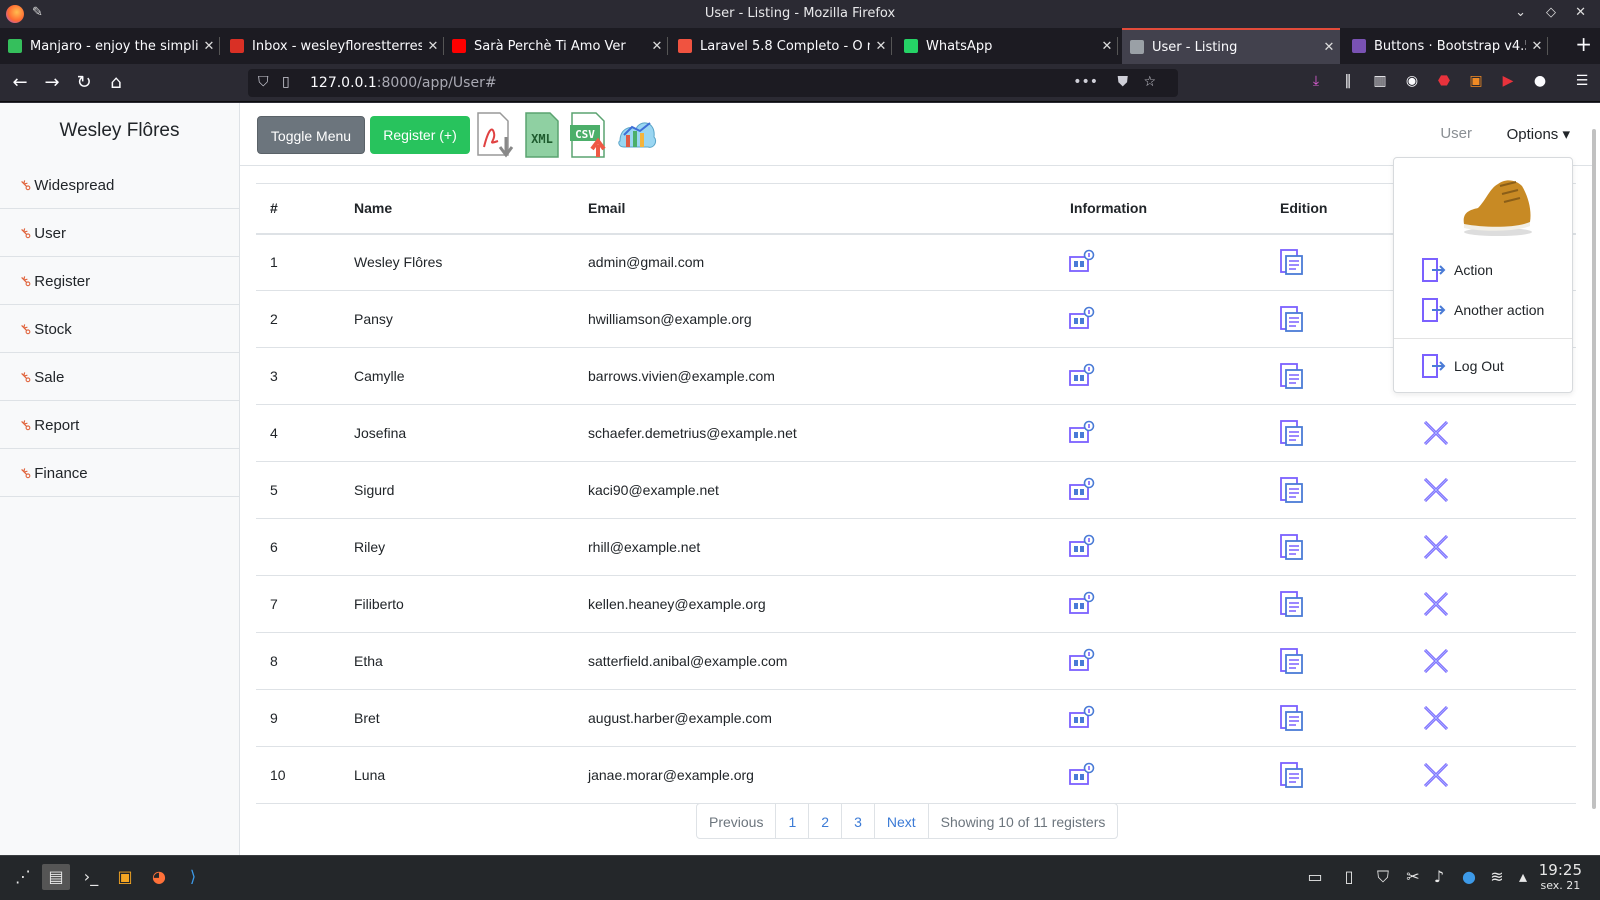 The image size is (1600, 900). I want to click on app-launcher-icon: ⋰, so click(23, 877).